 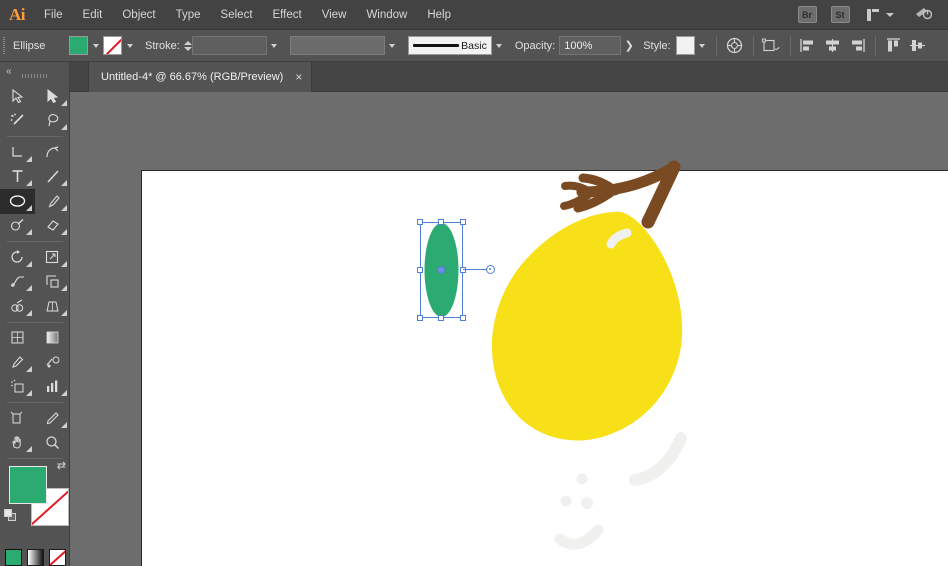 I want to click on transform-center-point, so click(x=441, y=270).